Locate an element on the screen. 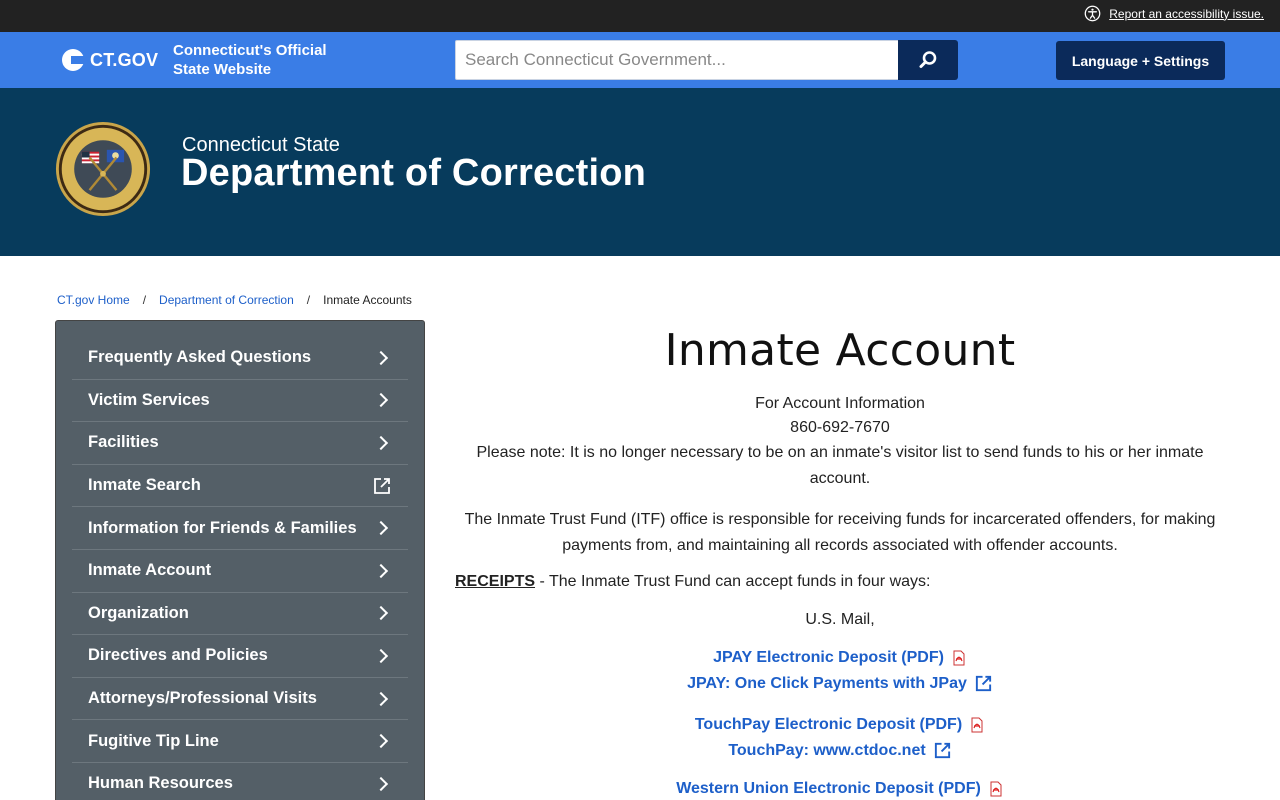  search-icon is located at coordinates (928, 59).